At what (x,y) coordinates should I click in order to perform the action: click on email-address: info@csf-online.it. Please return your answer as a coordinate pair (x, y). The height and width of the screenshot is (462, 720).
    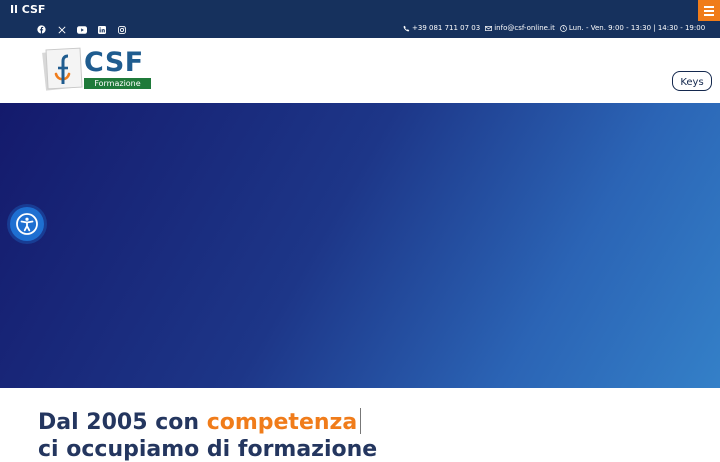
    Looking at the image, I should click on (524, 28).